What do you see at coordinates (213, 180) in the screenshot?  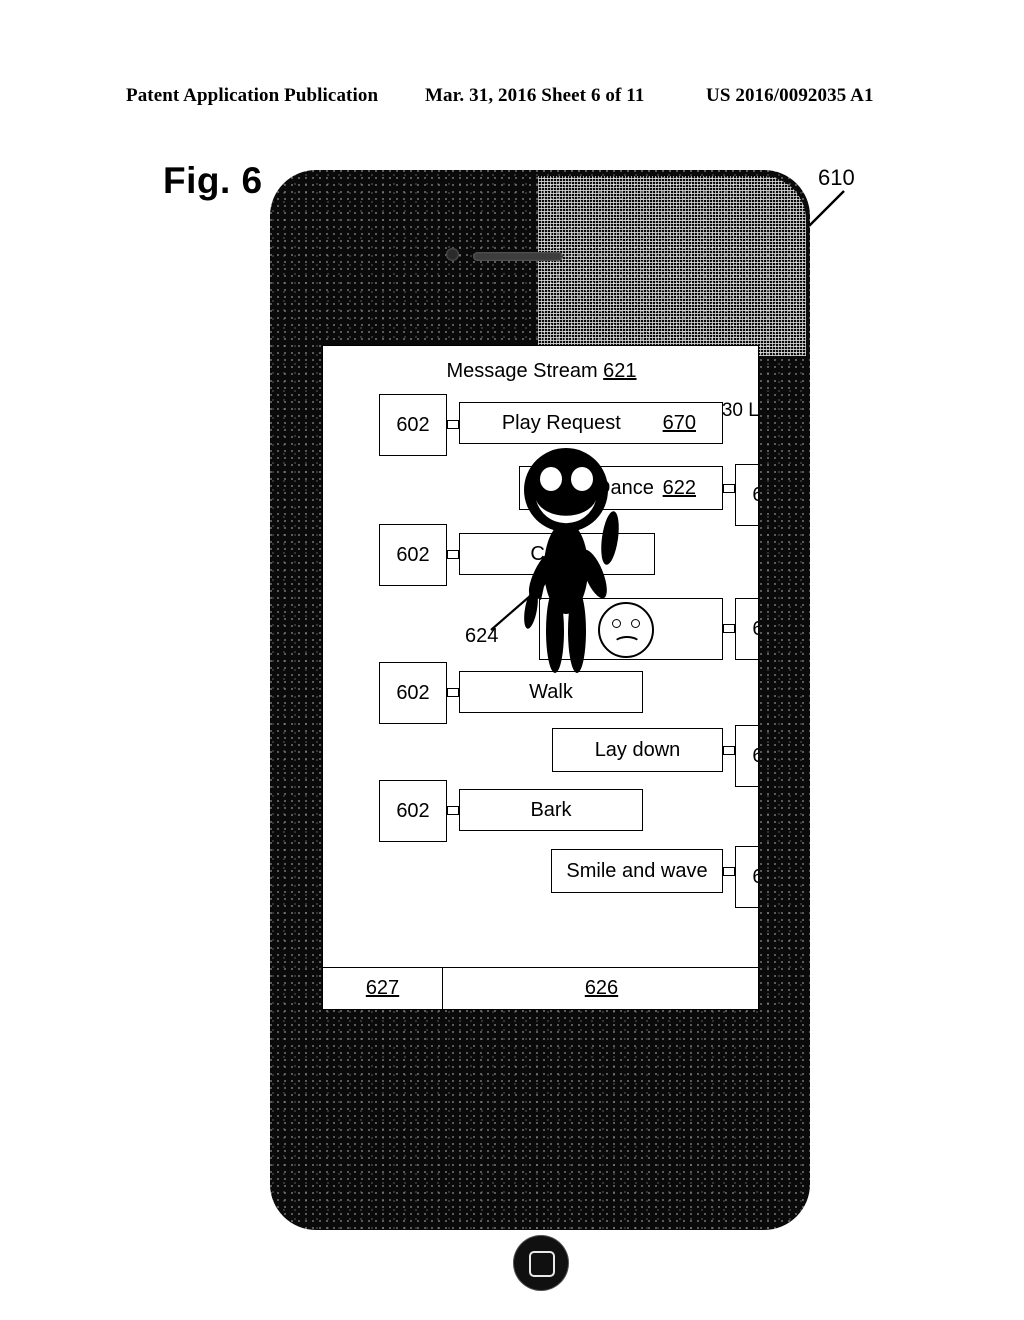 I see `figure-label: Fig. 6` at bounding box center [213, 180].